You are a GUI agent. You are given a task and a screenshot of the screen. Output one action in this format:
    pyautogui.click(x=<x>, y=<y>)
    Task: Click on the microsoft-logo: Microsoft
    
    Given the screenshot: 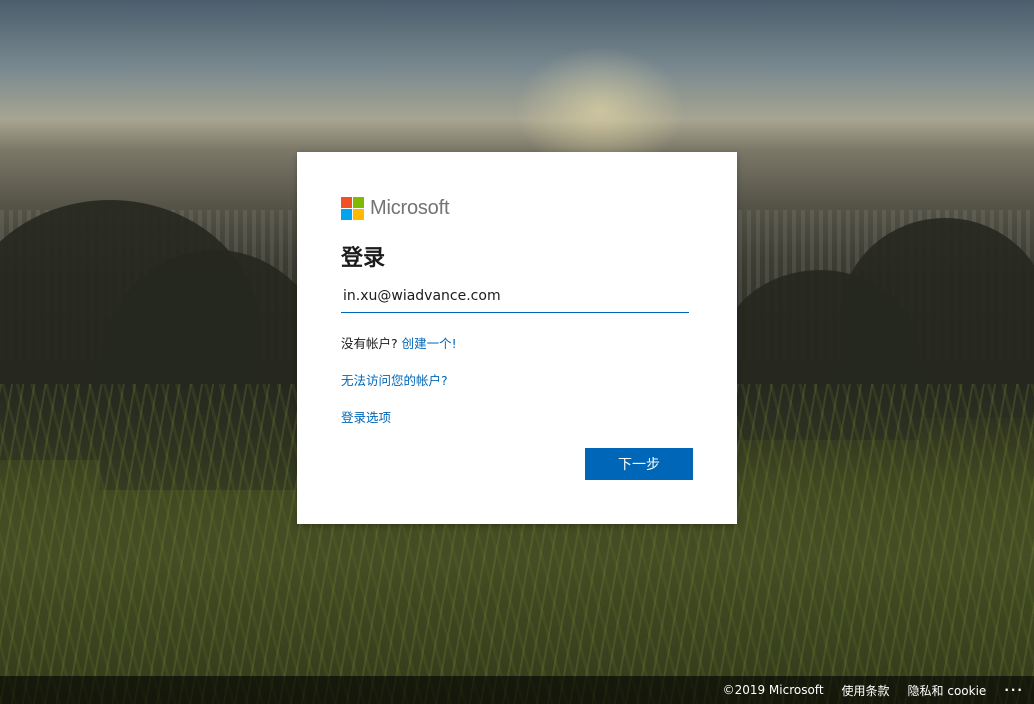 What is the action you would take?
    pyautogui.click(x=517, y=208)
    